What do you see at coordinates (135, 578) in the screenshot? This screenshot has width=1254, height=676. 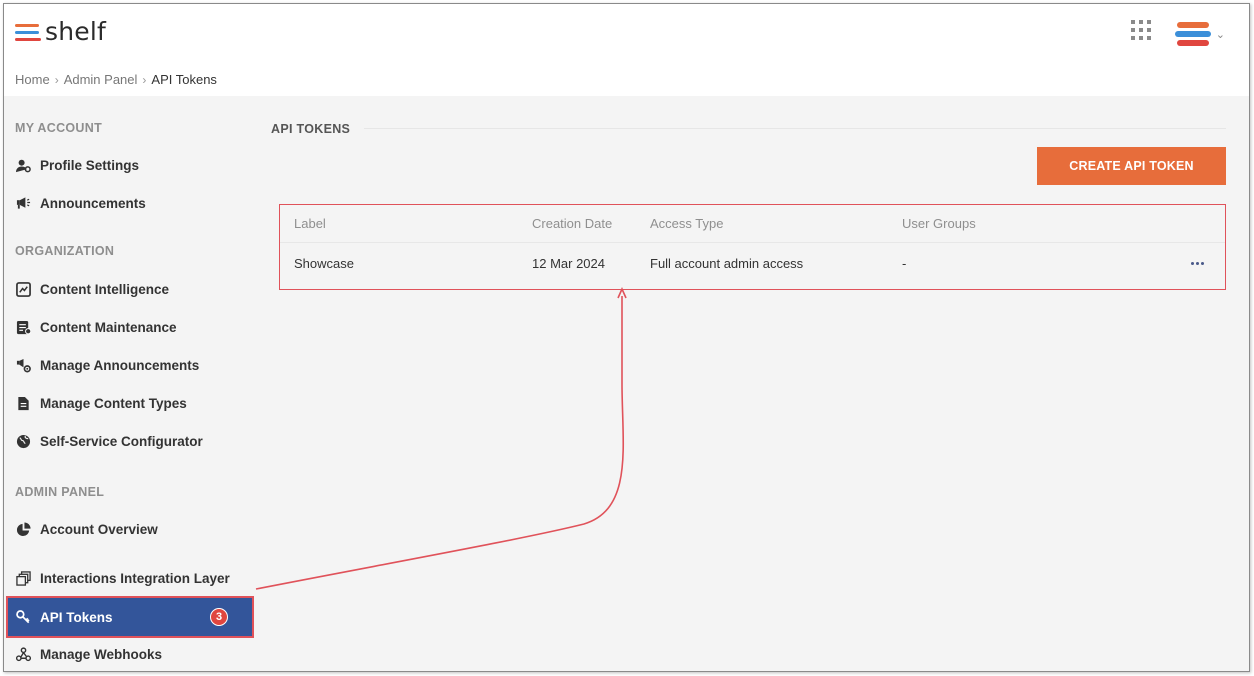 I see `sidebar-item-label: Interactions Integration Layer` at bounding box center [135, 578].